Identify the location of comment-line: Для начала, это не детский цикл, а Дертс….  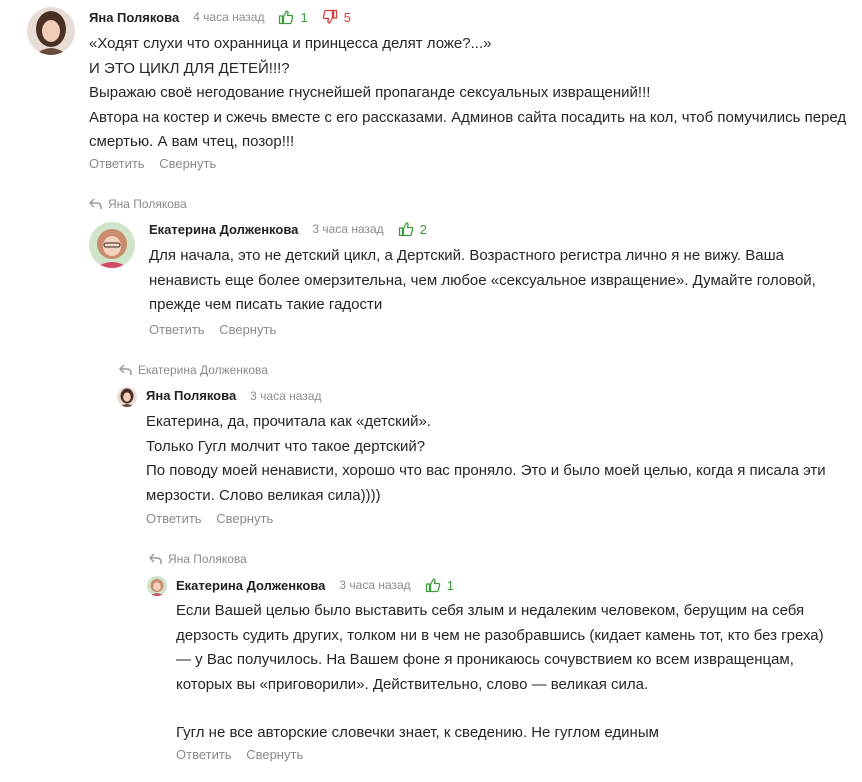
(482, 280).